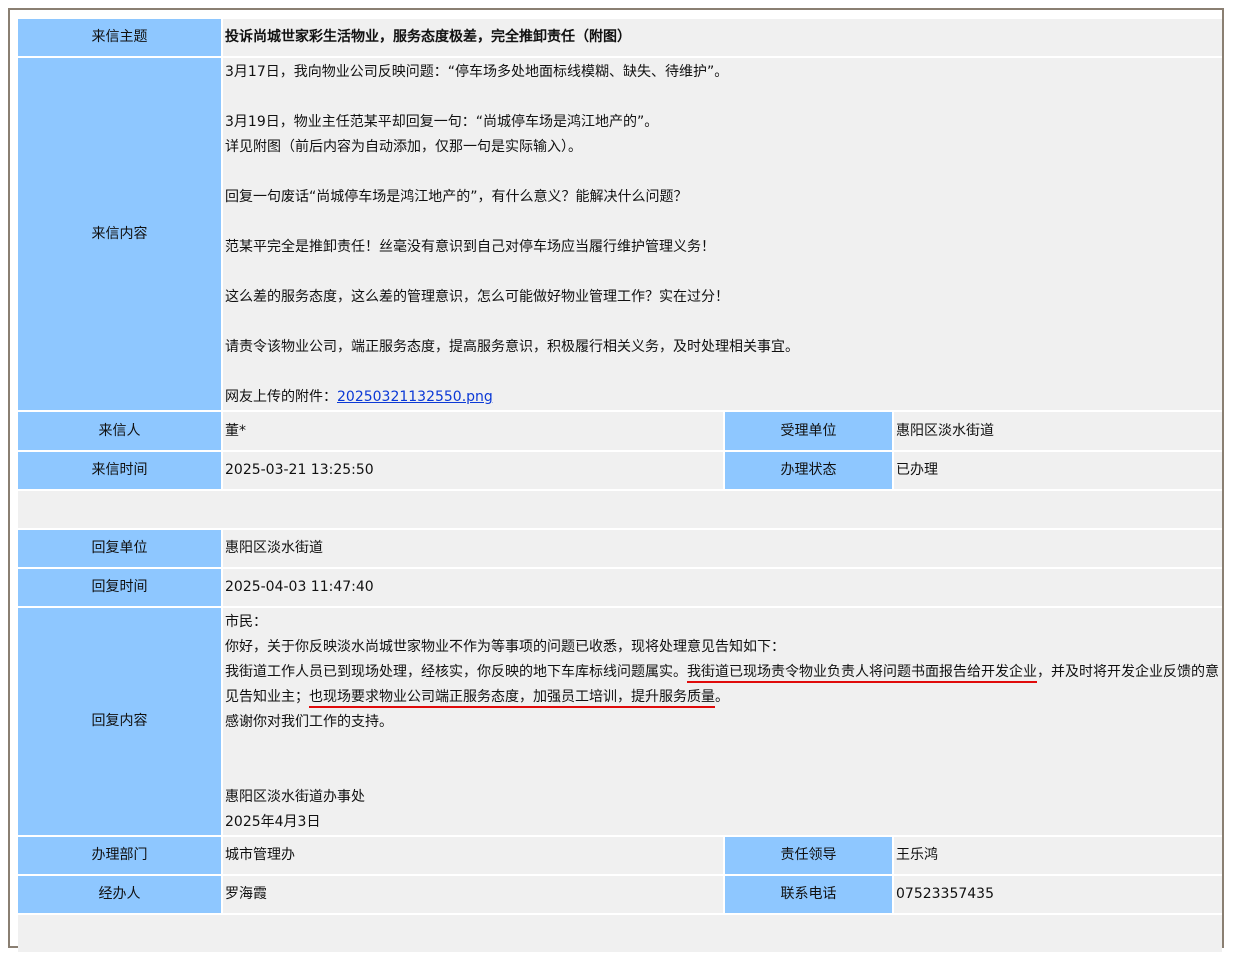  I want to click on subject-text: 投诉尚城世家彩生活物业，服务态度极差，完全推卸责任（附图）, so click(723, 37).